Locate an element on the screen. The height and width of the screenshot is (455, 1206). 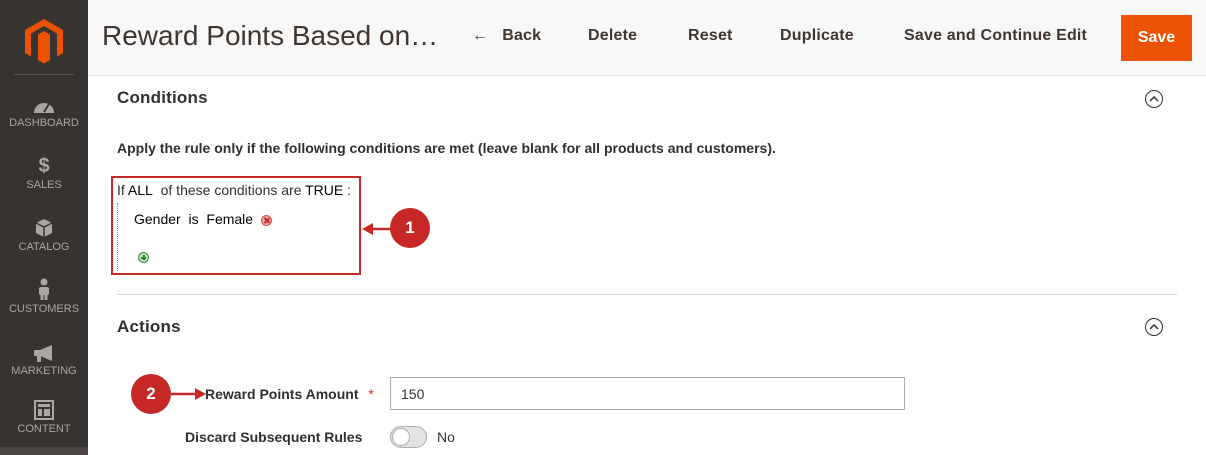
sidebar-item-label: CONTENT is located at coordinates (44, 429).